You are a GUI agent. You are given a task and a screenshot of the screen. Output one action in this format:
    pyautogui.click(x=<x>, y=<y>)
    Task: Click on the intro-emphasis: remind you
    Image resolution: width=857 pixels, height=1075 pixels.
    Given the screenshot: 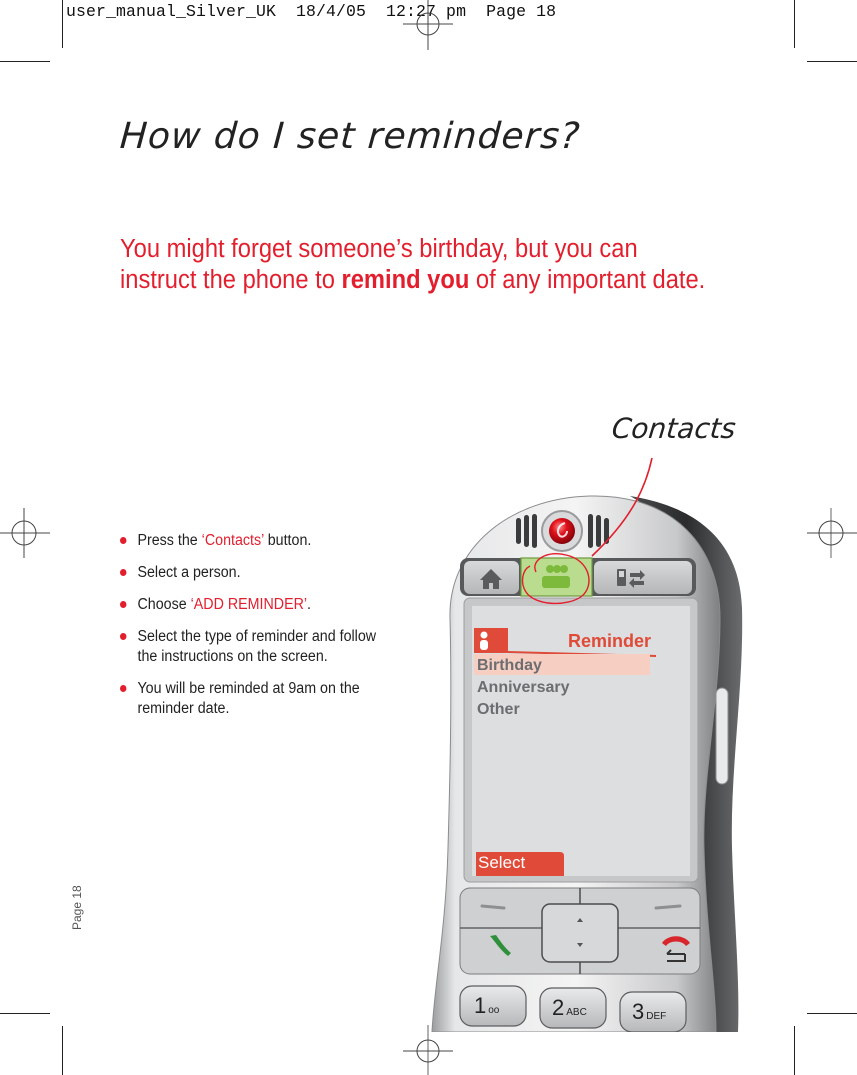 What is the action you would take?
    pyautogui.click(x=405, y=280)
    